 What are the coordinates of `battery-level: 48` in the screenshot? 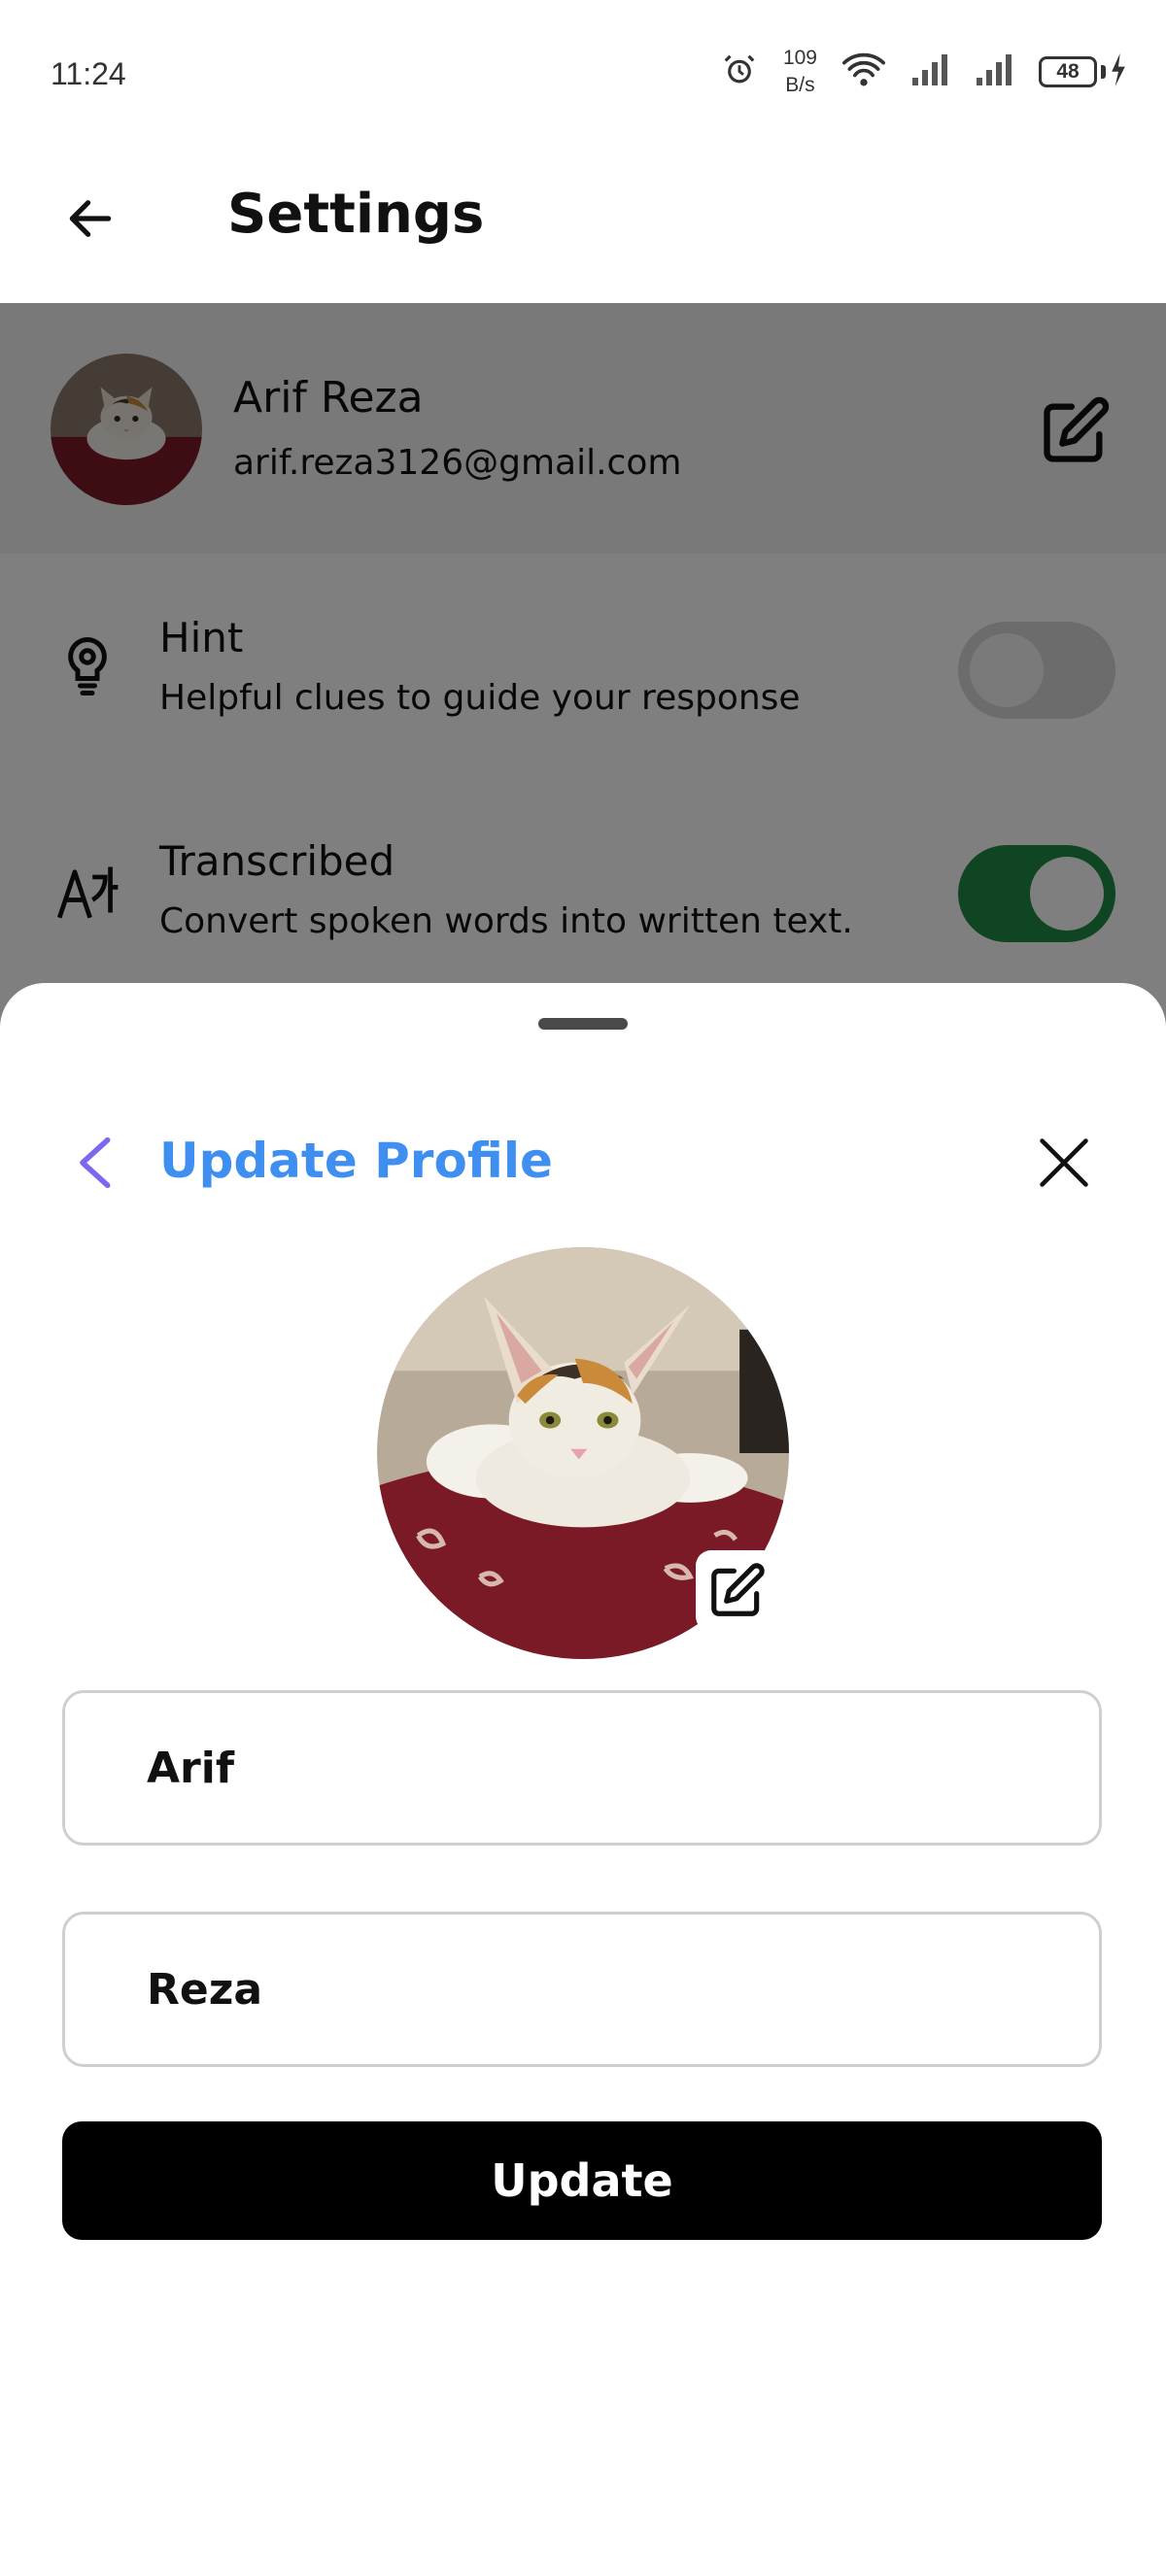 It's located at (1068, 71).